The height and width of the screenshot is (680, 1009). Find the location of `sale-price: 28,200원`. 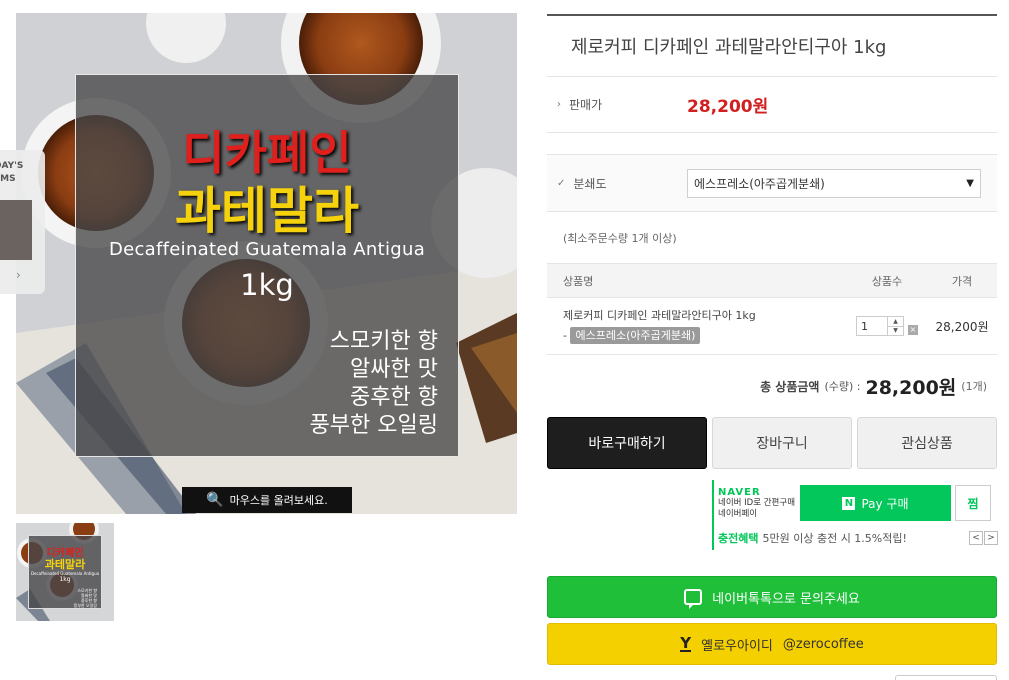

sale-price: 28,200원 is located at coordinates (728, 107).